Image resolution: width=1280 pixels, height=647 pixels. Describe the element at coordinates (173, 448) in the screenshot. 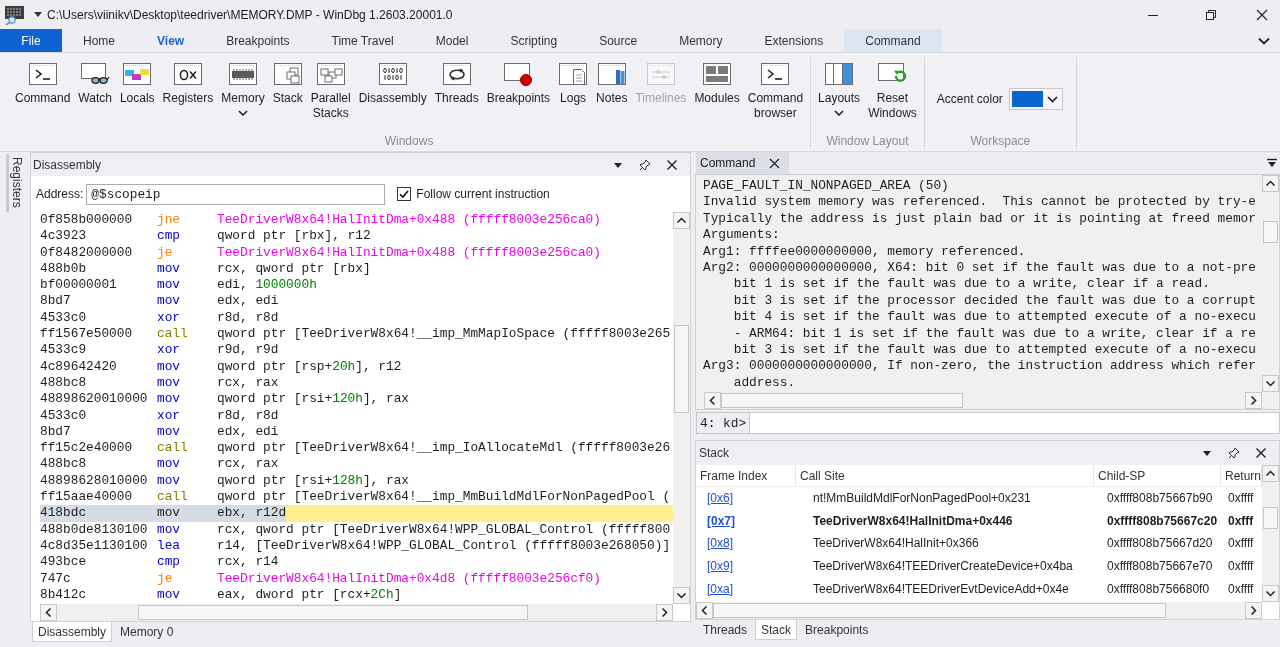

I see `mnemonic: call` at that location.